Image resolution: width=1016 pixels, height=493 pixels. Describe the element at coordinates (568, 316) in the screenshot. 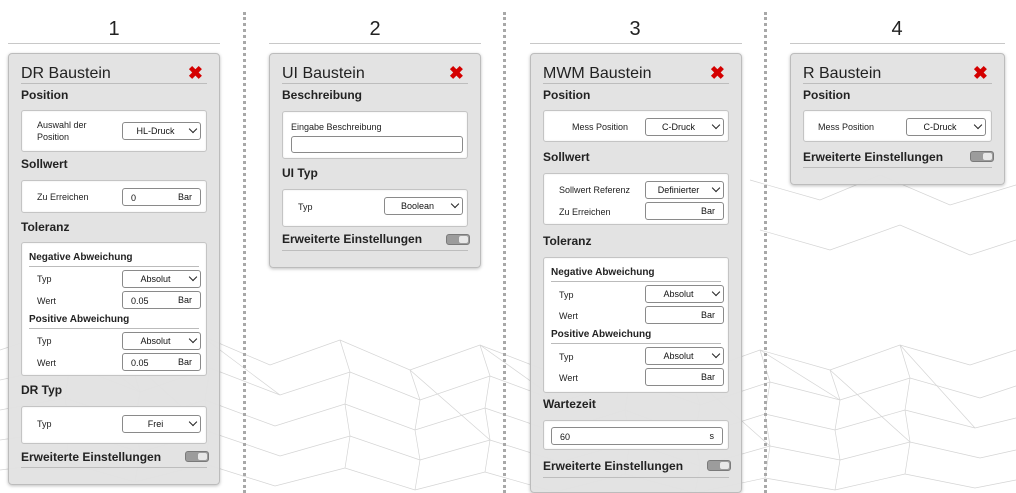

I see `neg-wert-label: Wert` at that location.